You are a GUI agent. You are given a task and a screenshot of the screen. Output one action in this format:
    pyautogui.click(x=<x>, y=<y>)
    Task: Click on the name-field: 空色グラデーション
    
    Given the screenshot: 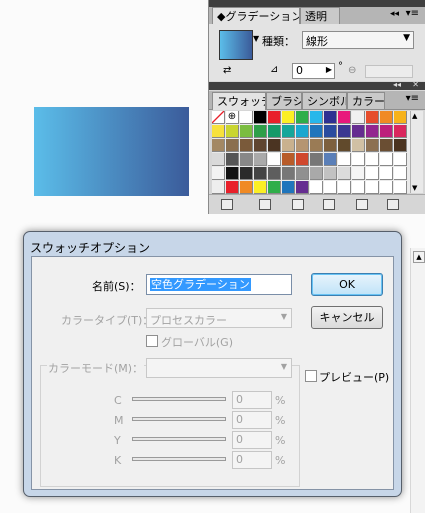 What is the action you would take?
    pyautogui.click(x=219, y=284)
    